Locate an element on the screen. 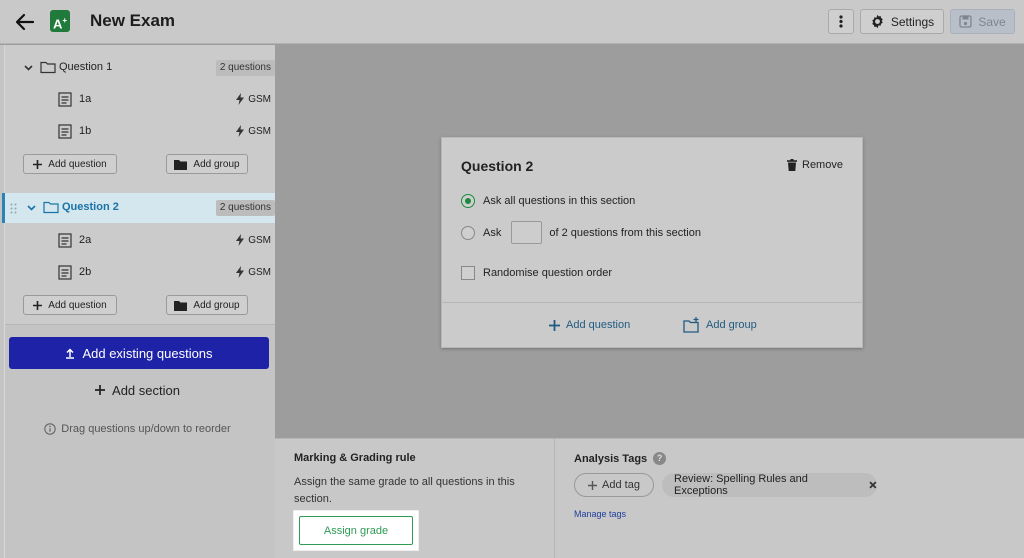  marking-title: Marking & Grading rule is located at coordinates (355, 458).